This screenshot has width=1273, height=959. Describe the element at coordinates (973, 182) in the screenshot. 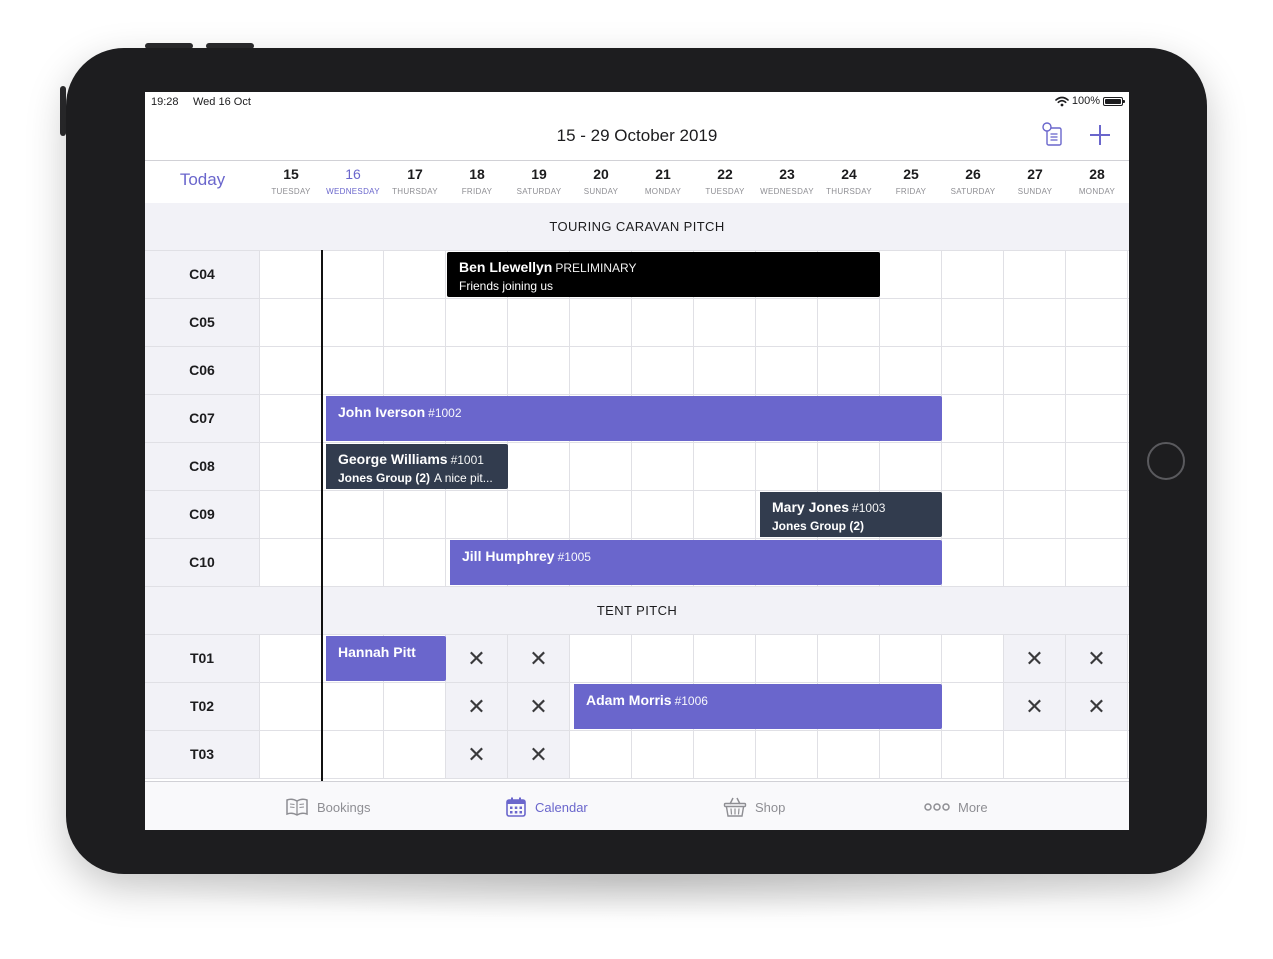

I see `day-column-header: 26 SATURDAY` at that location.